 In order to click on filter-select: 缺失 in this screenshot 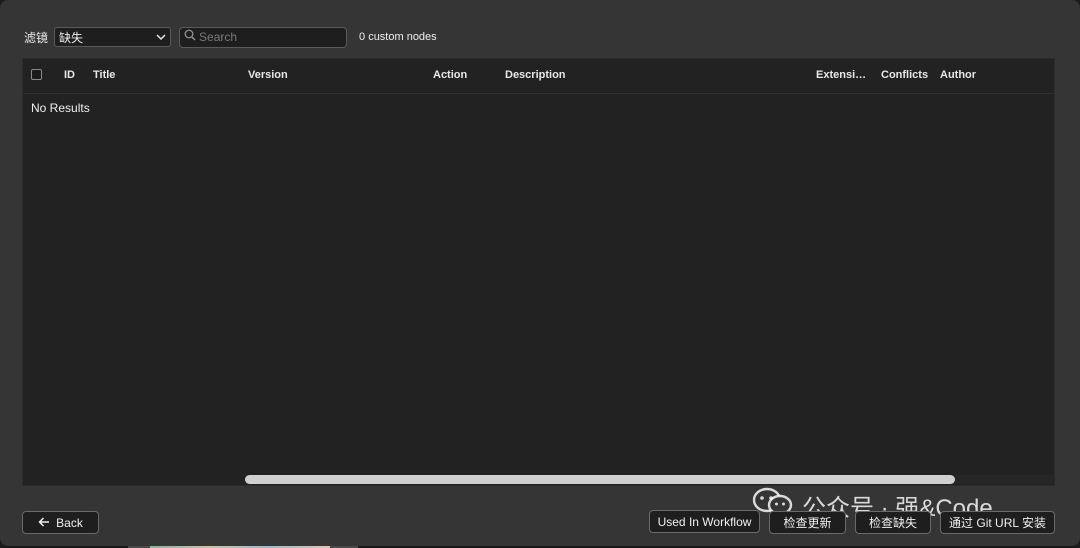, I will do `click(113, 37)`.